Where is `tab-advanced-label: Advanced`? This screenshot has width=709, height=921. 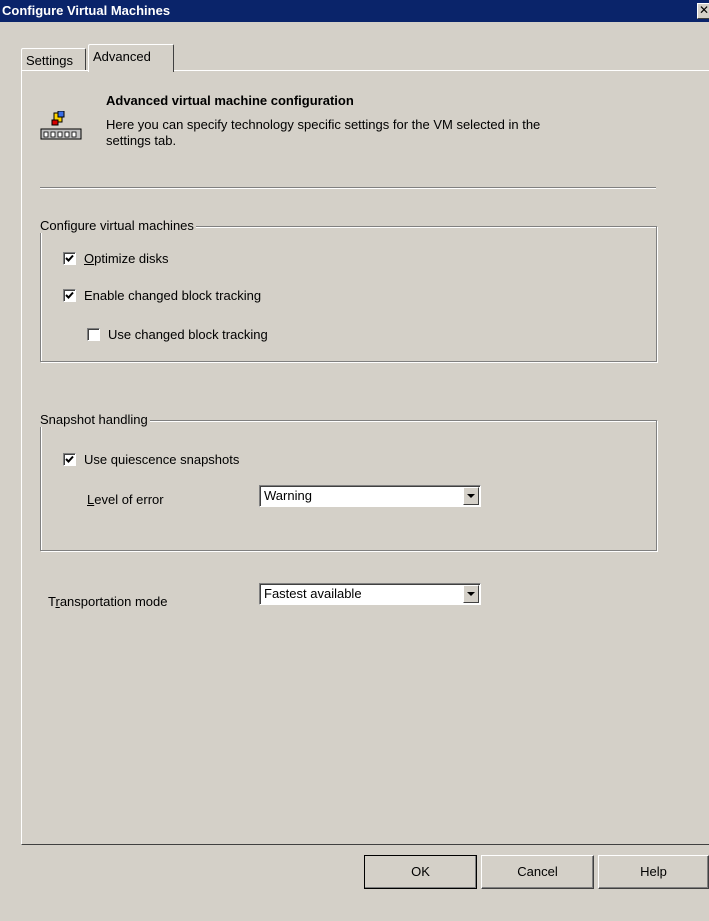
tab-advanced-label: Advanced is located at coordinates (122, 56).